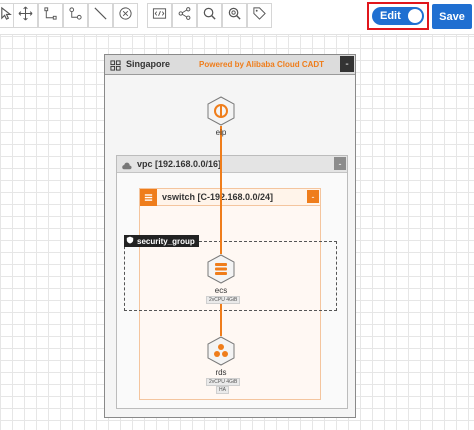 The height and width of the screenshot is (430, 474). I want to click on security-group-label: security_group, so click(161, 241).